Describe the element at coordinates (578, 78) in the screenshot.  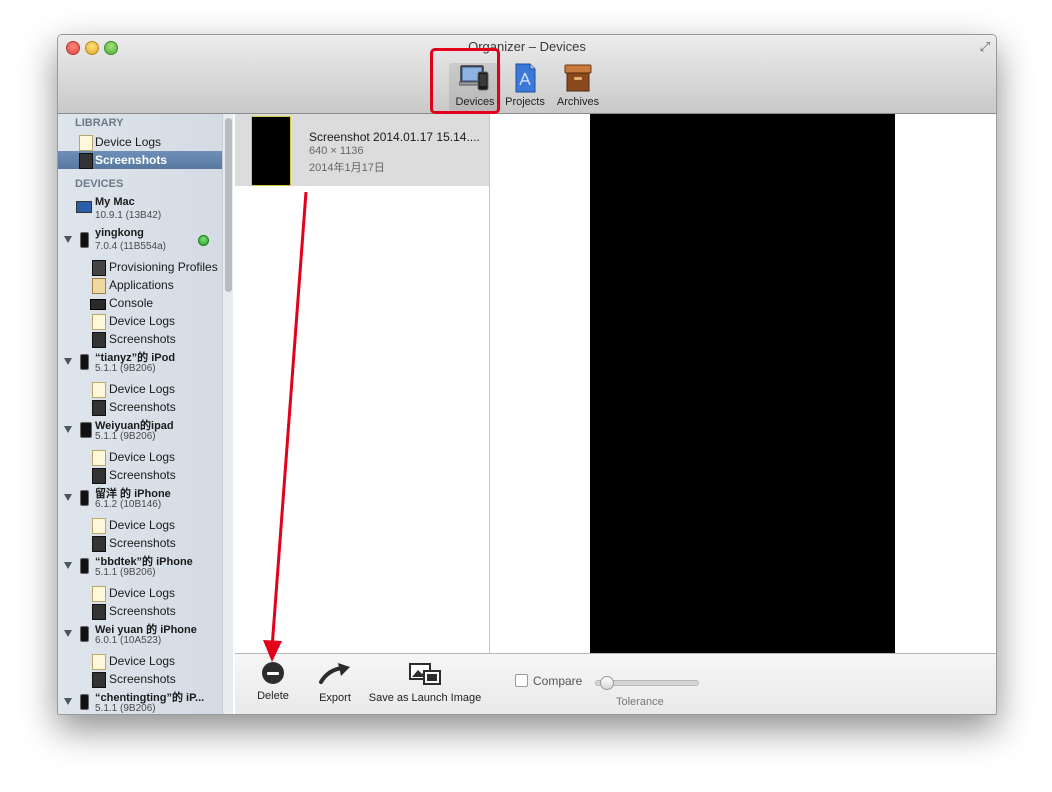
I see `archives-icon` at that location.